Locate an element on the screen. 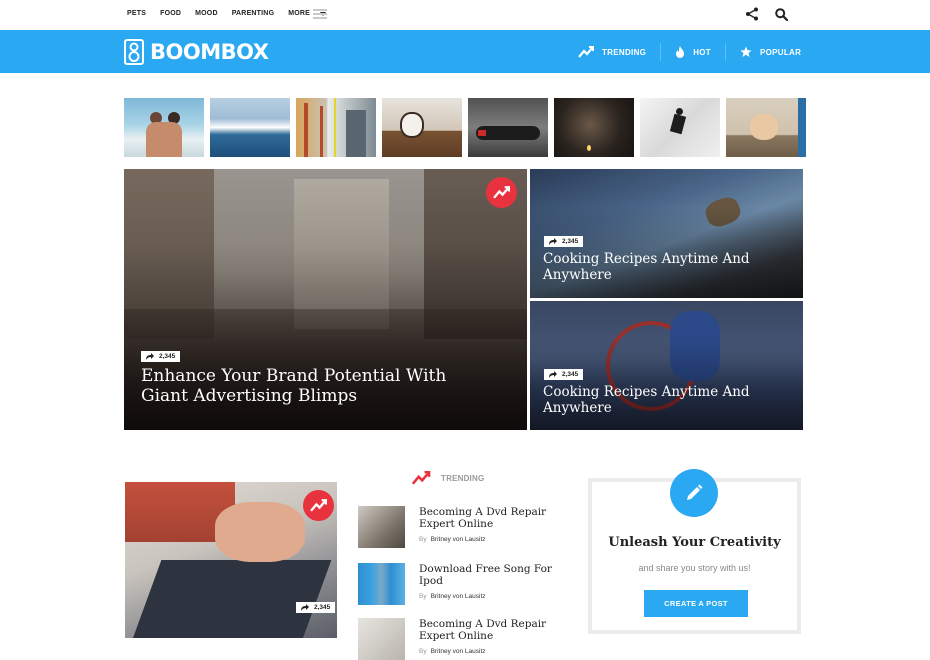 The image size is (930, 660). main-nav: TRENDING HOT POPULAR is located at coordinates (696, 52).